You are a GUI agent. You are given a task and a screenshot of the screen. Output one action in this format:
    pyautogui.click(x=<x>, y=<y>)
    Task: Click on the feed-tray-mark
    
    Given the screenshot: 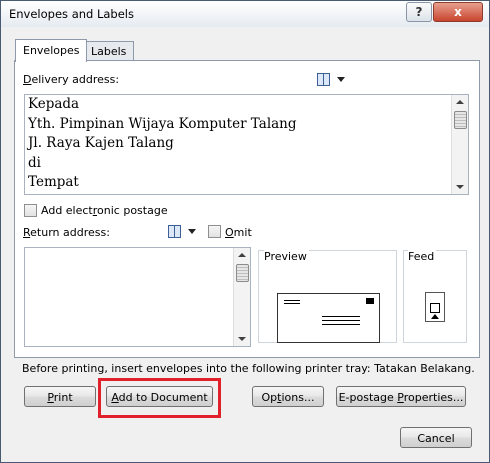 What is the action you would take?
    pyautogui.click(x=435, y=308)
    